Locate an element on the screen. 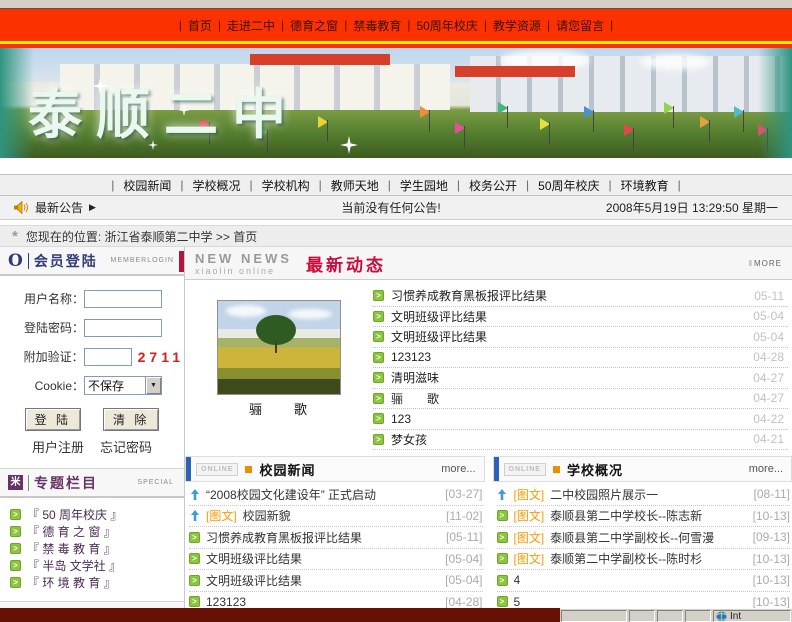 The height and width of the screenshot is (622, 792). login-subtitle: MEMBERLOGIN is located at coordinates (142, 260).